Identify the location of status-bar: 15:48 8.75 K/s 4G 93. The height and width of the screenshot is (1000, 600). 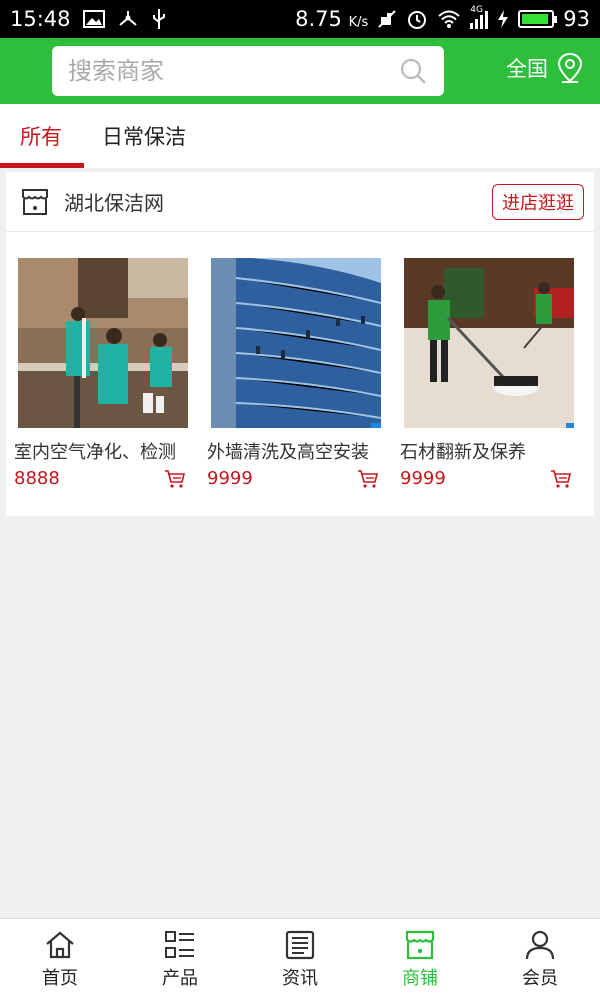
(300, 19).